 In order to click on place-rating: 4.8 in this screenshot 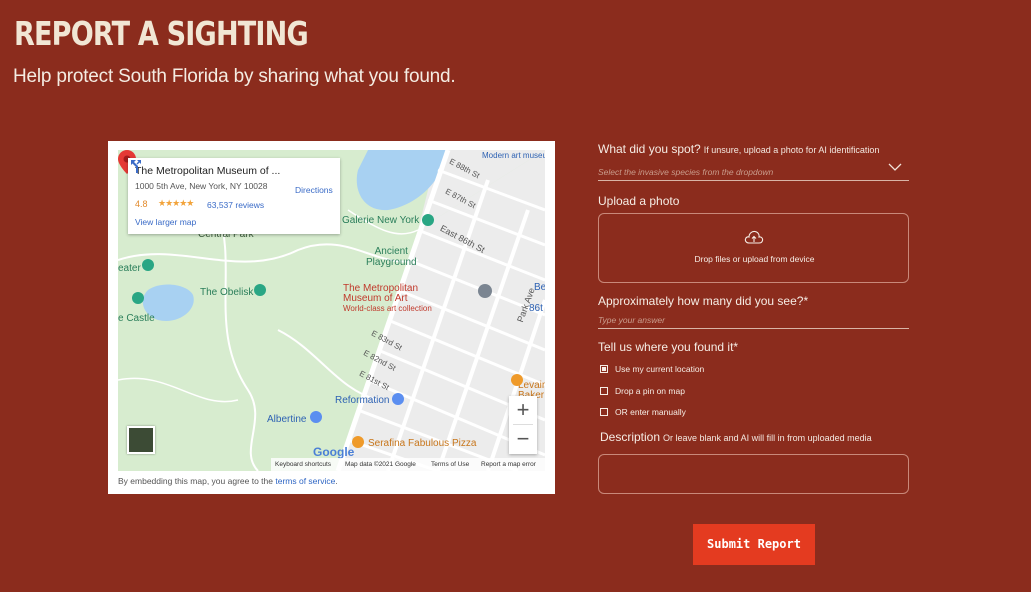, I will do `click(141, 204)`.